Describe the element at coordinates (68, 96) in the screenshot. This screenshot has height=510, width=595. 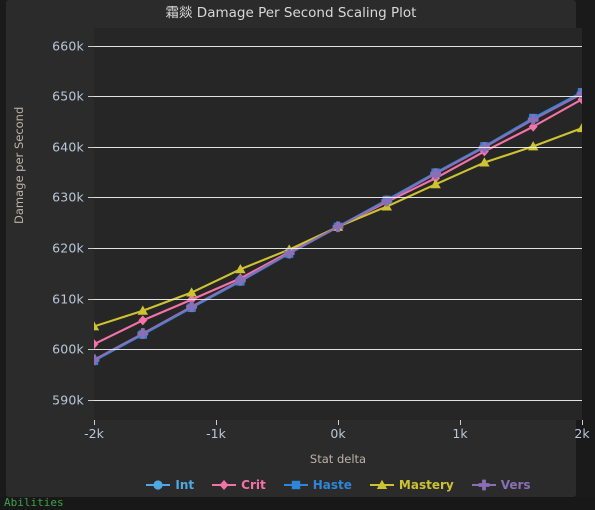
I see `y-tick-label: 650k` at that location.